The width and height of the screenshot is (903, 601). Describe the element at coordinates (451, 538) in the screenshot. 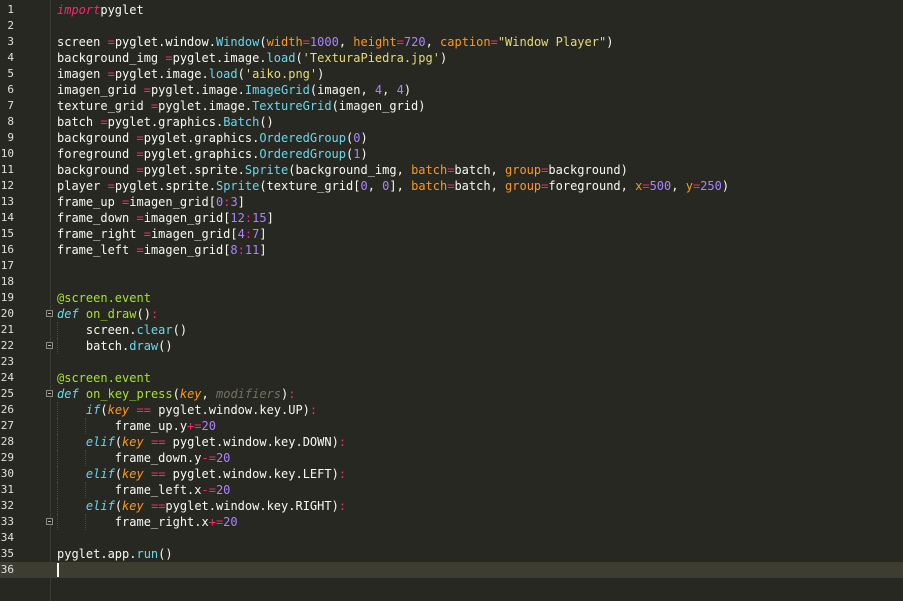

I see `code-line: 34` at that location.